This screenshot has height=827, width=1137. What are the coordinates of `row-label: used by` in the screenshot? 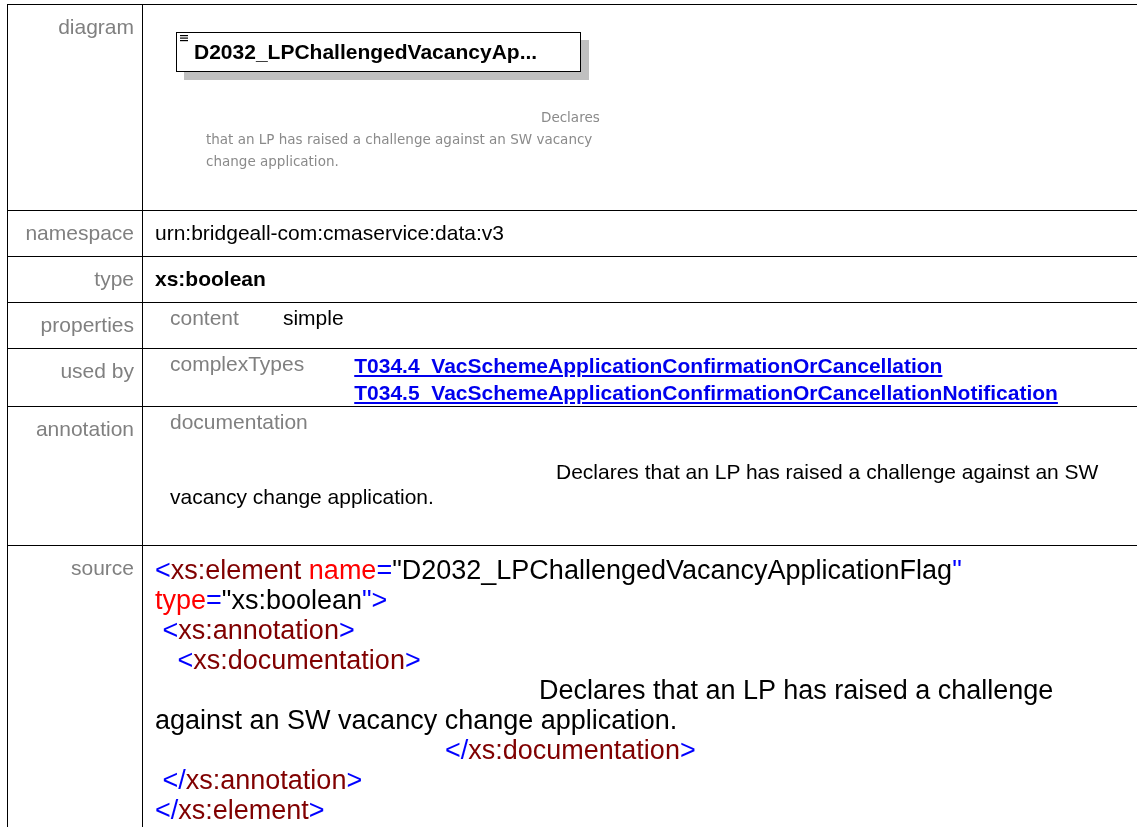 It's located at (97, 370).